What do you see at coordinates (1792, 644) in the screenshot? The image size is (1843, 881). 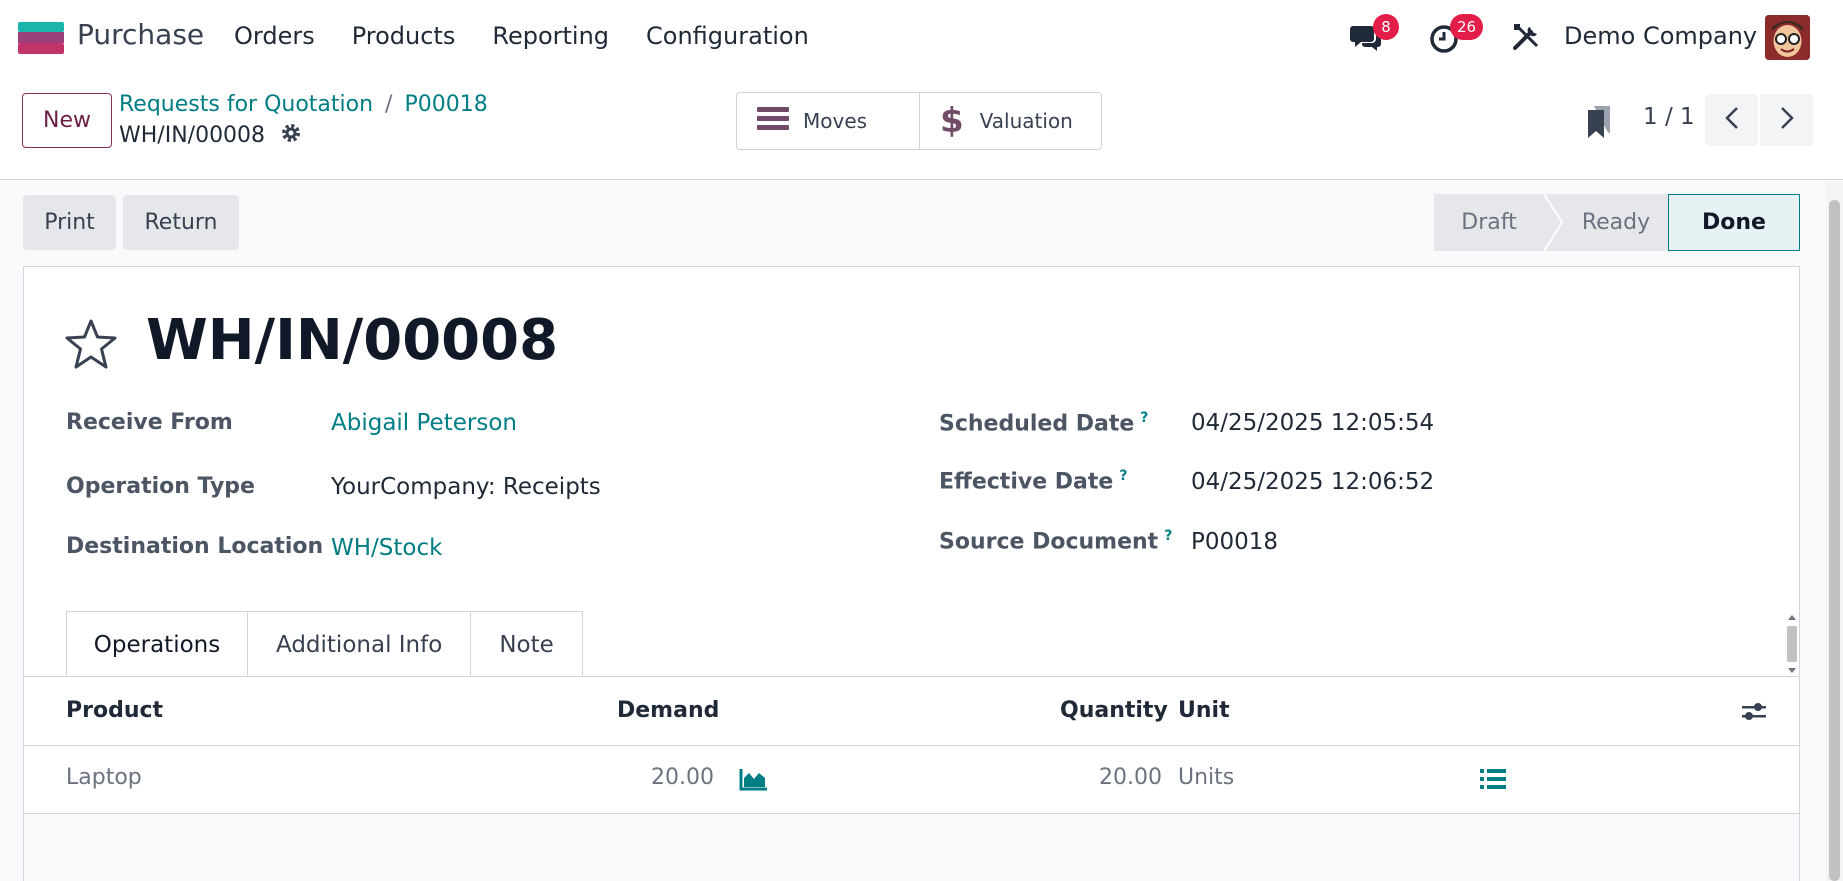 I see `tabs-scrollbar` at bounding box center [1792, 644].